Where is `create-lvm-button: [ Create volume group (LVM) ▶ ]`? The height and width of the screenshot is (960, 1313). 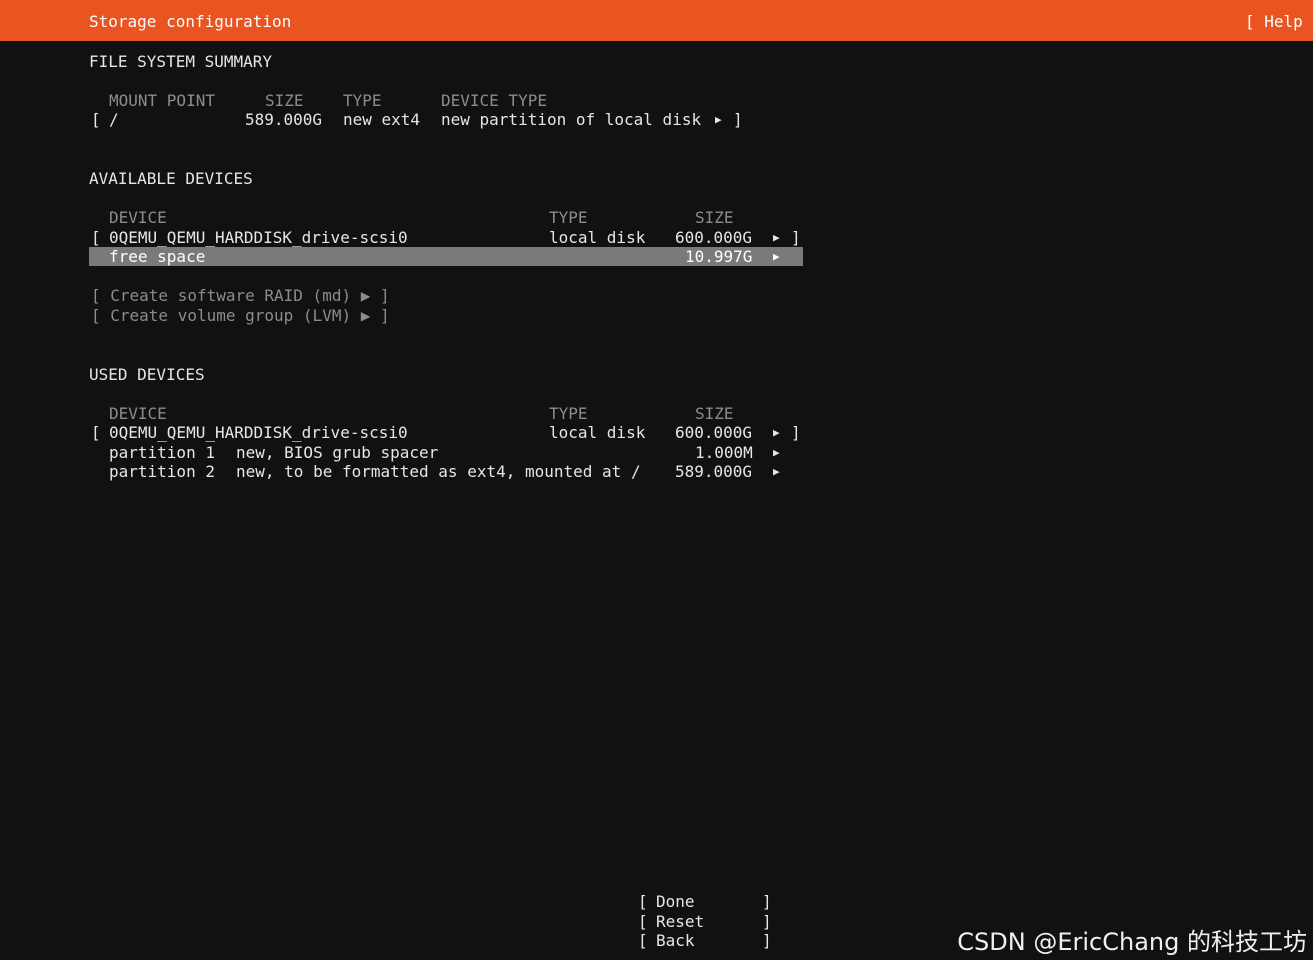 create-lvm-button: [ Create volume group (LVM) ▶ ] is located at coordinates (240, 315).